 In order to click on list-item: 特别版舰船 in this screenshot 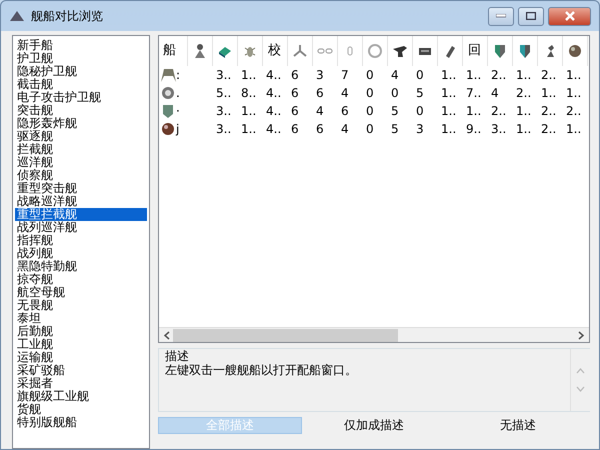, I will do `click(81, 422)`.